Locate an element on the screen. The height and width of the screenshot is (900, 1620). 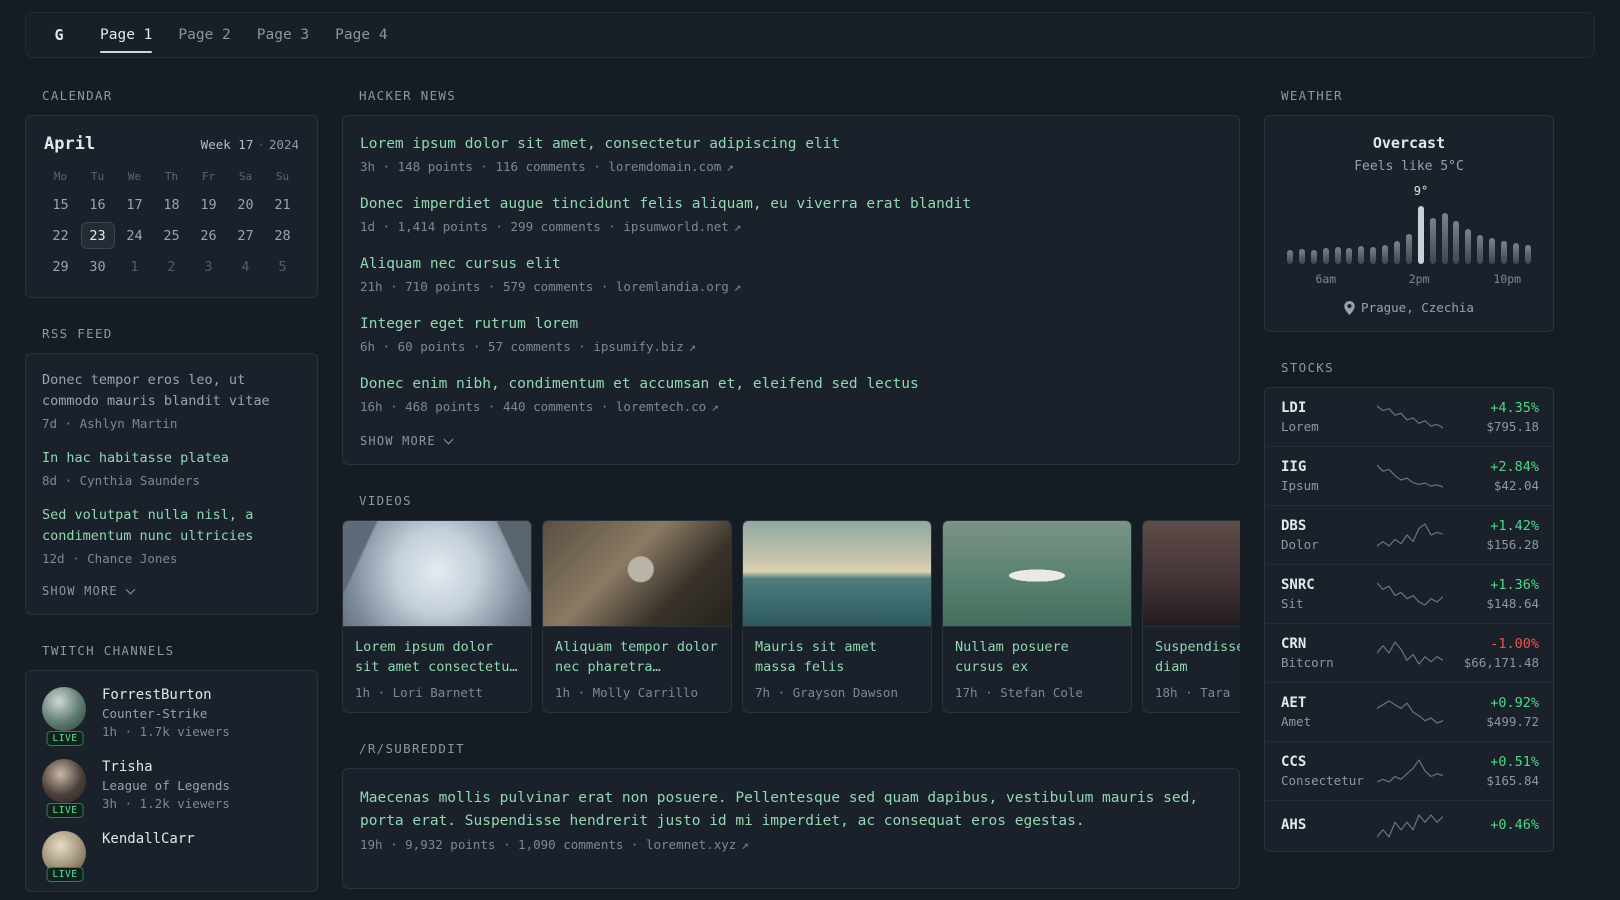
calendar-day: 29 is located at coordinates (60, 266).